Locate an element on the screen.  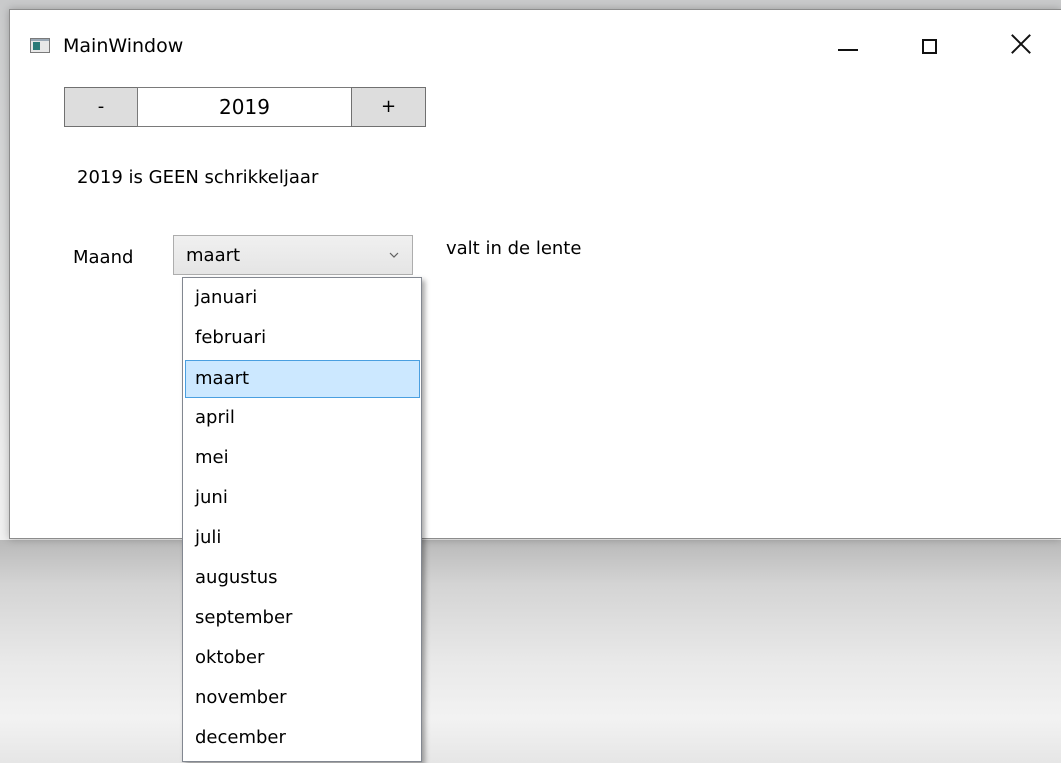
month-option-juli: juli is located at coordinates (302, 539).